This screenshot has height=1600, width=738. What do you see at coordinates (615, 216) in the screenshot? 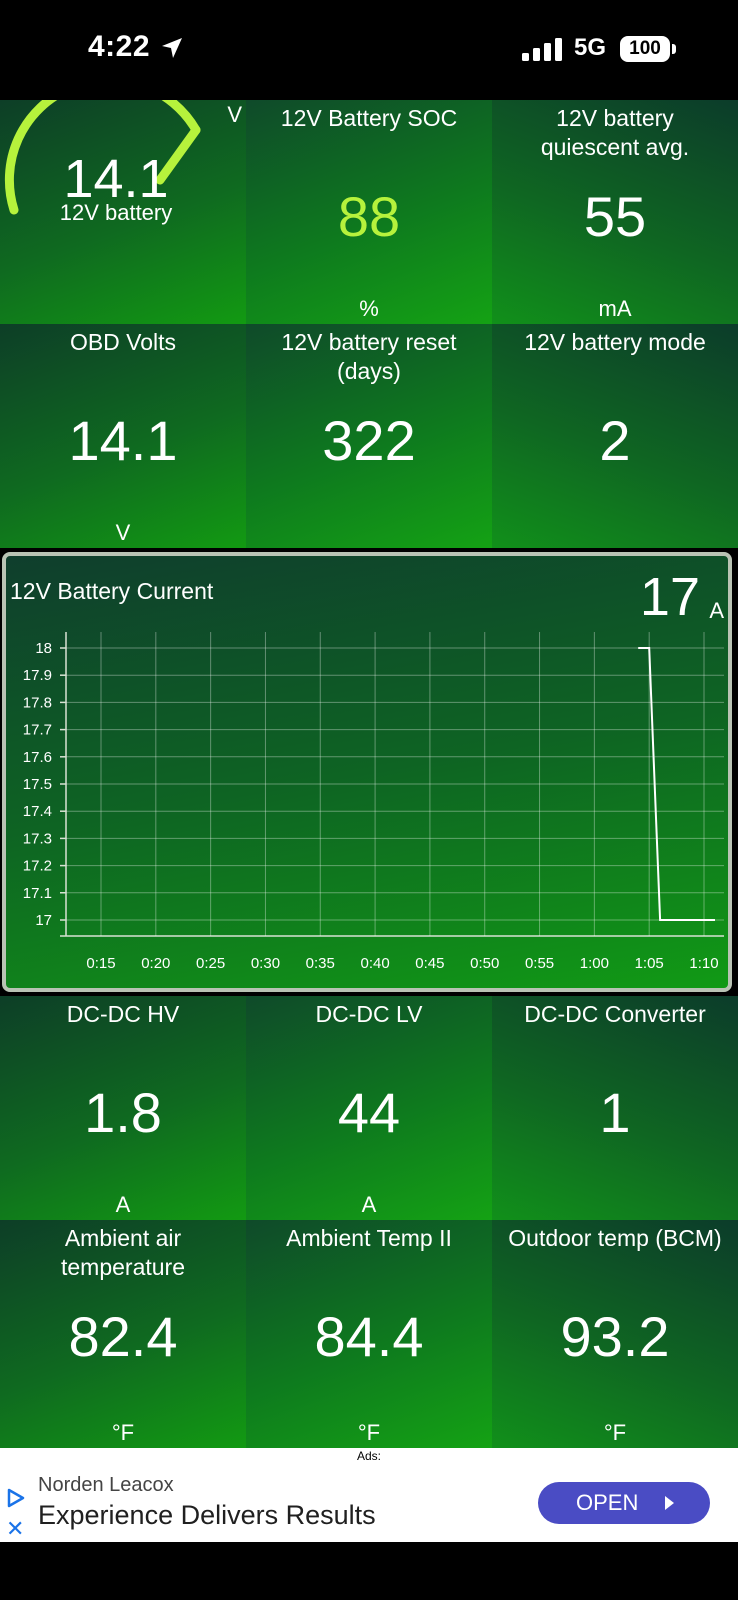
I see `tile-value: 55` at bounding box center [615, 216].